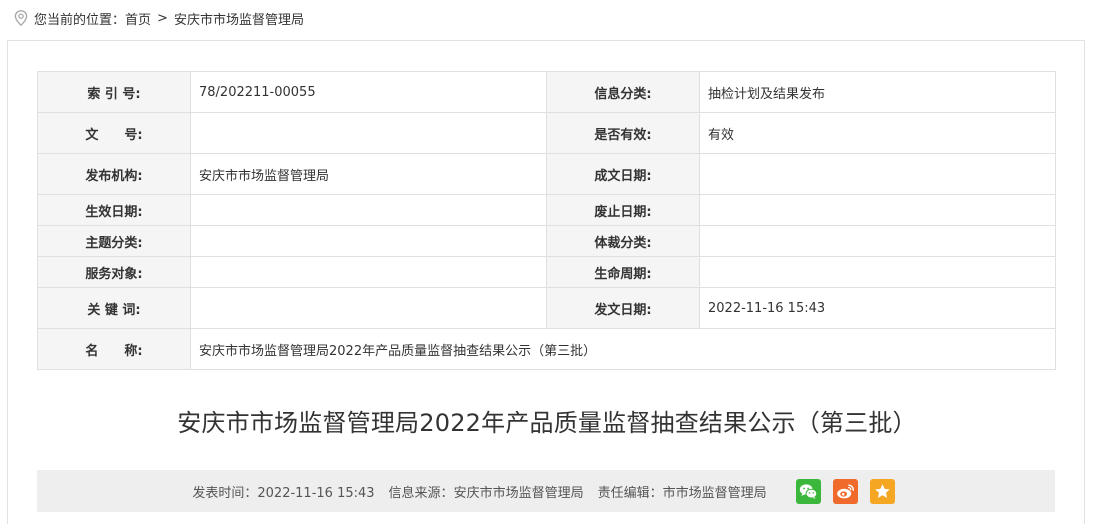  I want to click on share-buttons, so click(851, 491).